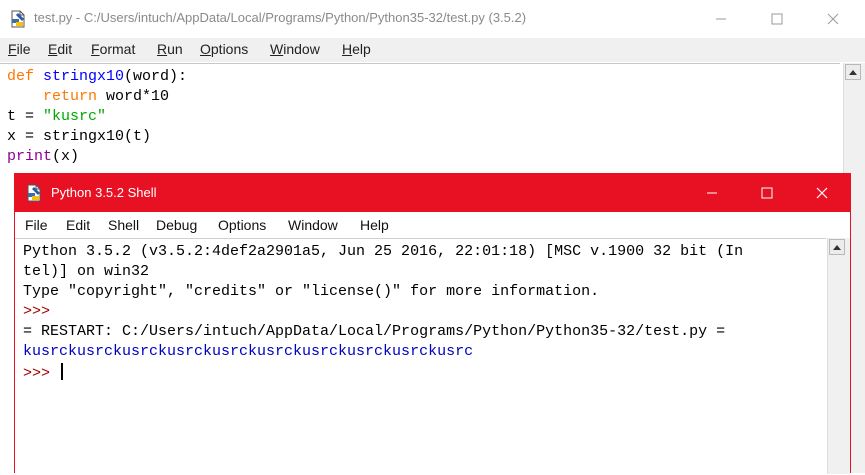 This screenshot has height=475, width=865. Describe the element at coordinates (36, 225) in the screenshot. I see `shell-menu-file: File` at that location.